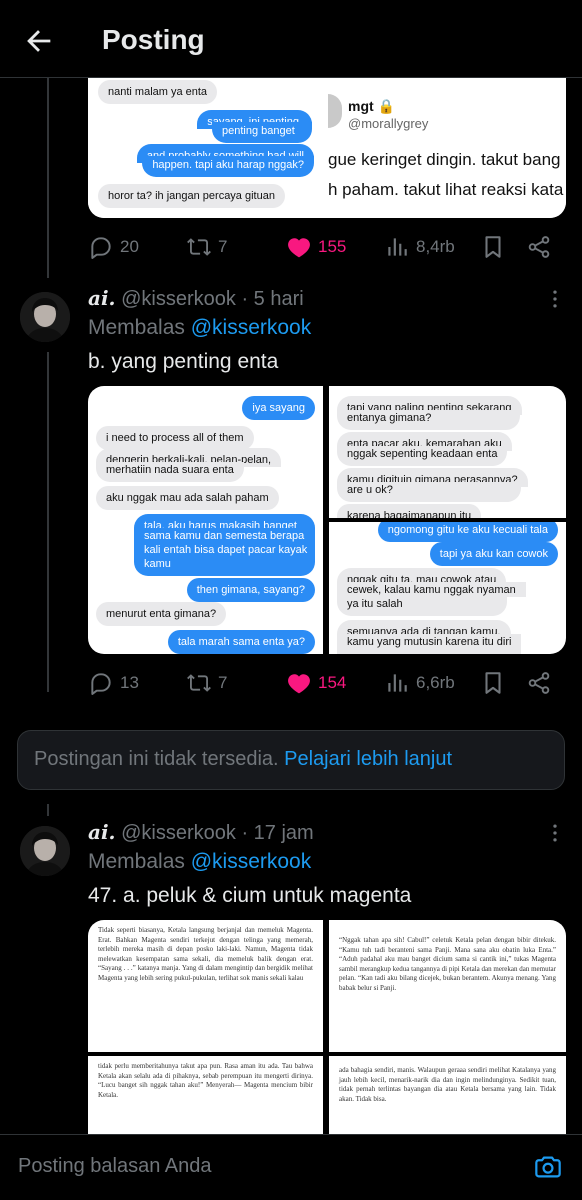  Describe the element at coordinates (335, 111) in the screenshot. I see `profile-pic` at that location.